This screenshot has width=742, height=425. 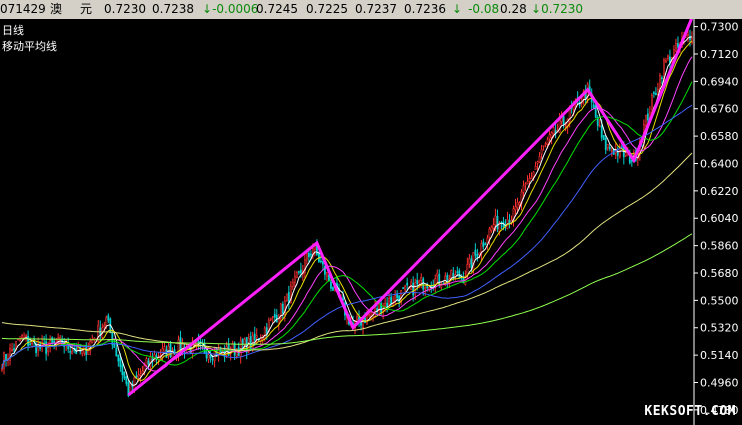 What do you see at coordinates (719, 27) in the screenshot?
I see `y-tick-label: 0.7300` at bounding box center [719, 27].